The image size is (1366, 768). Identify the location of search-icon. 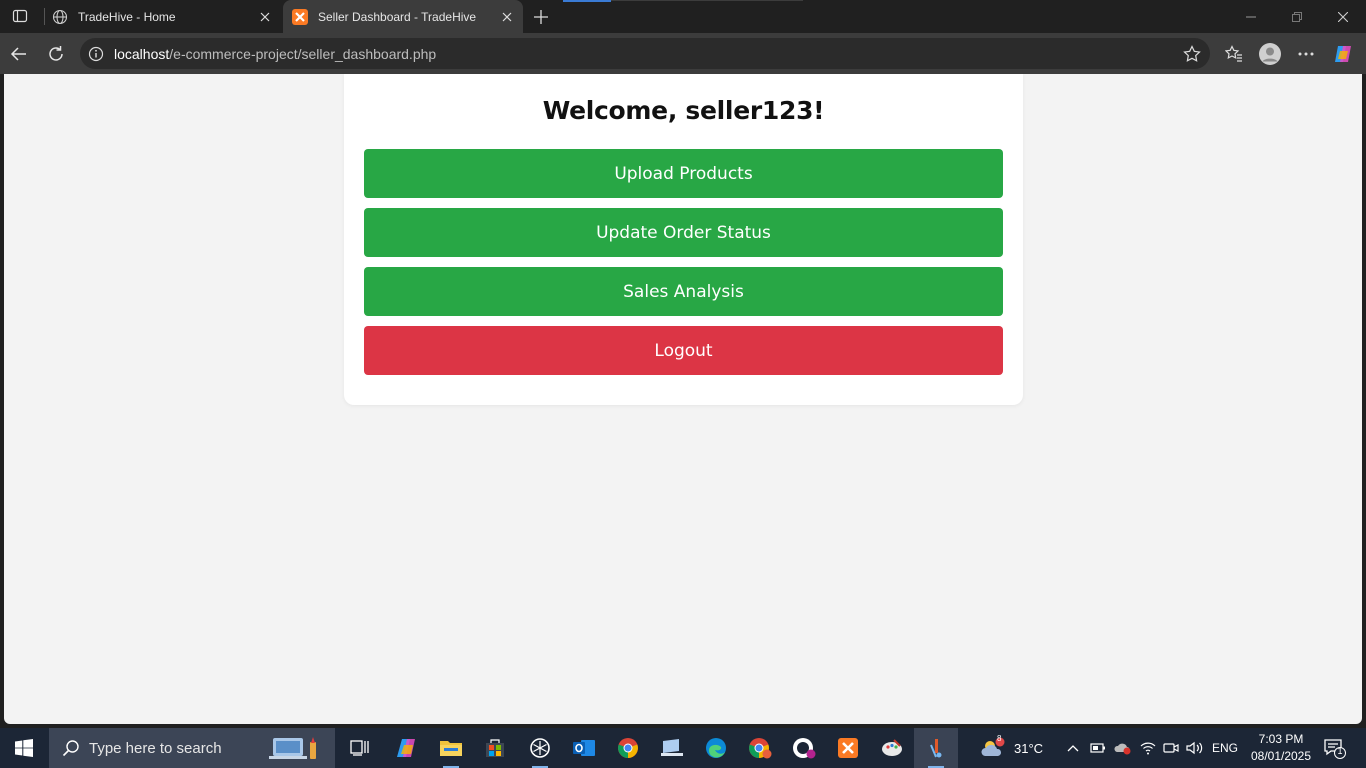
(71, 748).